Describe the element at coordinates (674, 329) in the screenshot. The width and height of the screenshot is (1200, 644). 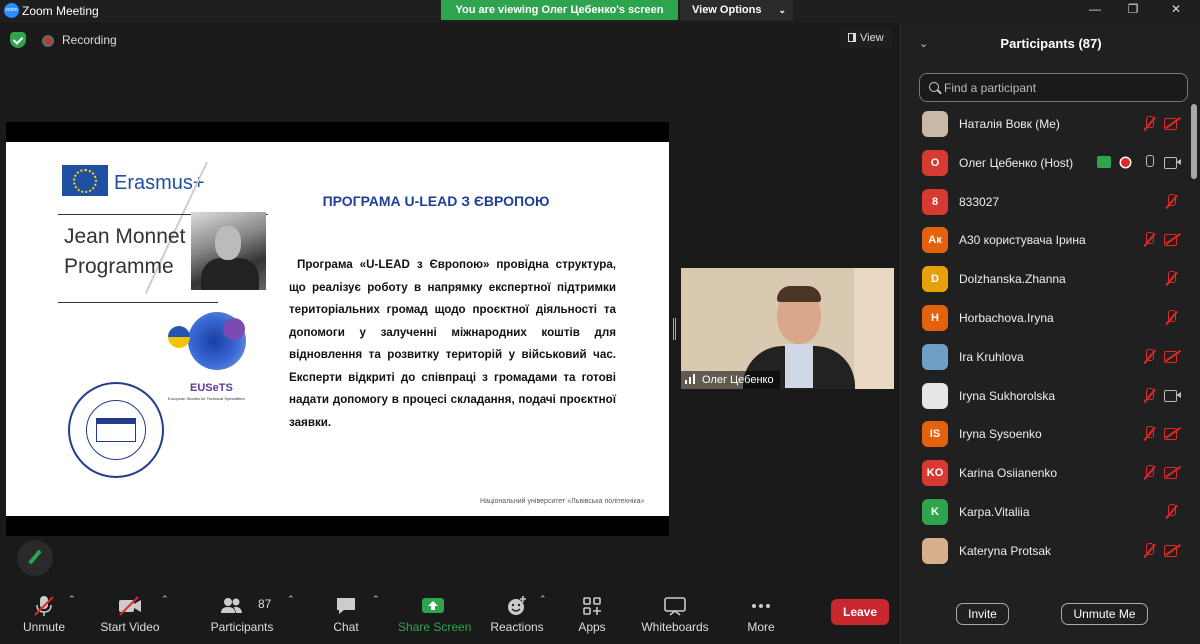
I see `resize-handle` at that location.